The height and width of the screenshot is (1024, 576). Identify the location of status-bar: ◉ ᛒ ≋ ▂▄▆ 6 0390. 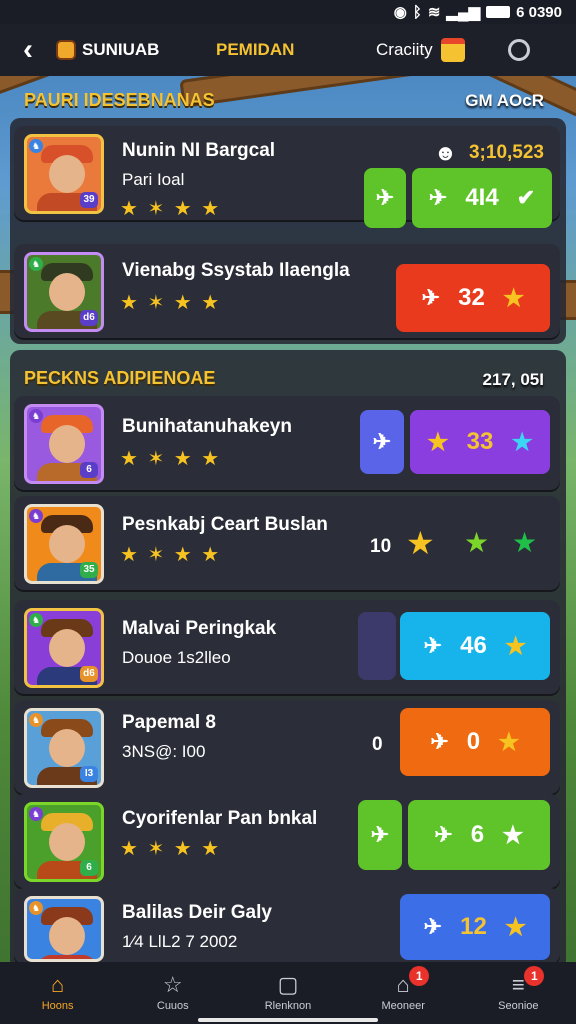
(288, 12).